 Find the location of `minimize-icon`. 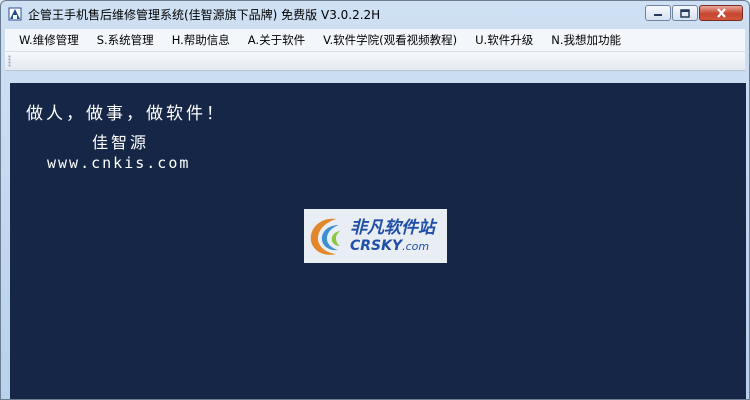

minimize-icon is located at coordinates (658, 15).